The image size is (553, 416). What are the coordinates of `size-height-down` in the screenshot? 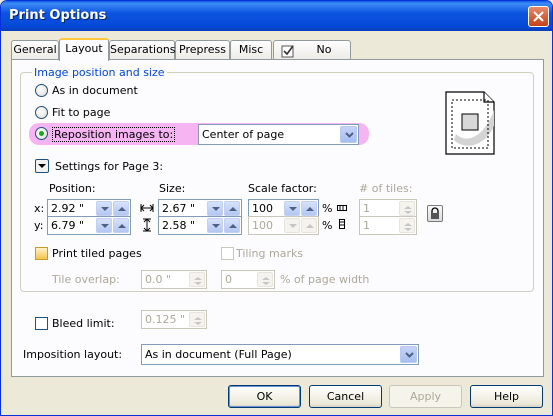 It's located at (215, 225).